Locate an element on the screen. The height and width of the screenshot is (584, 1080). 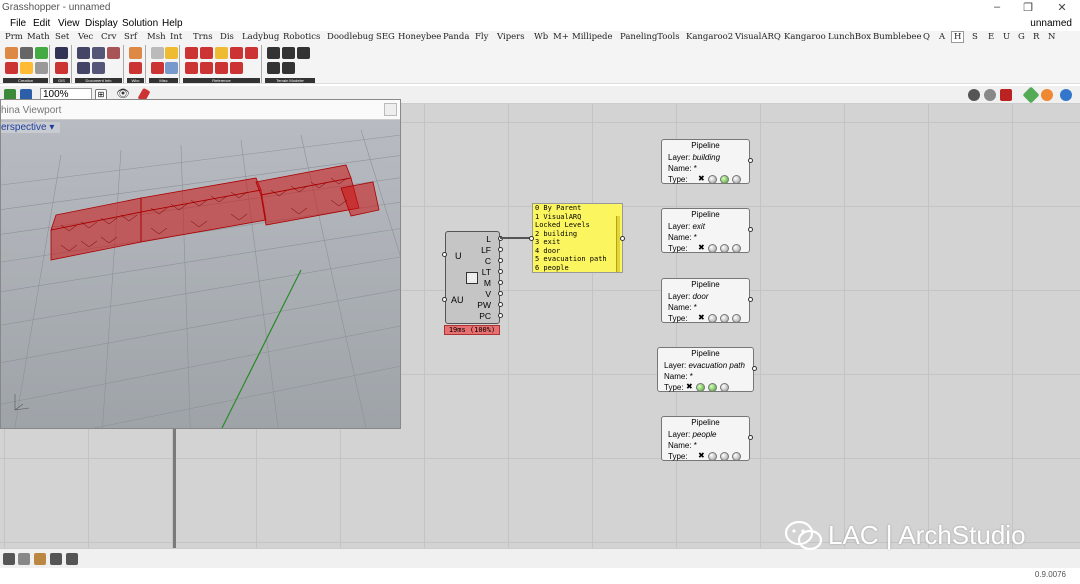
tab-prm: Prm is located at coordinates (14, 37).